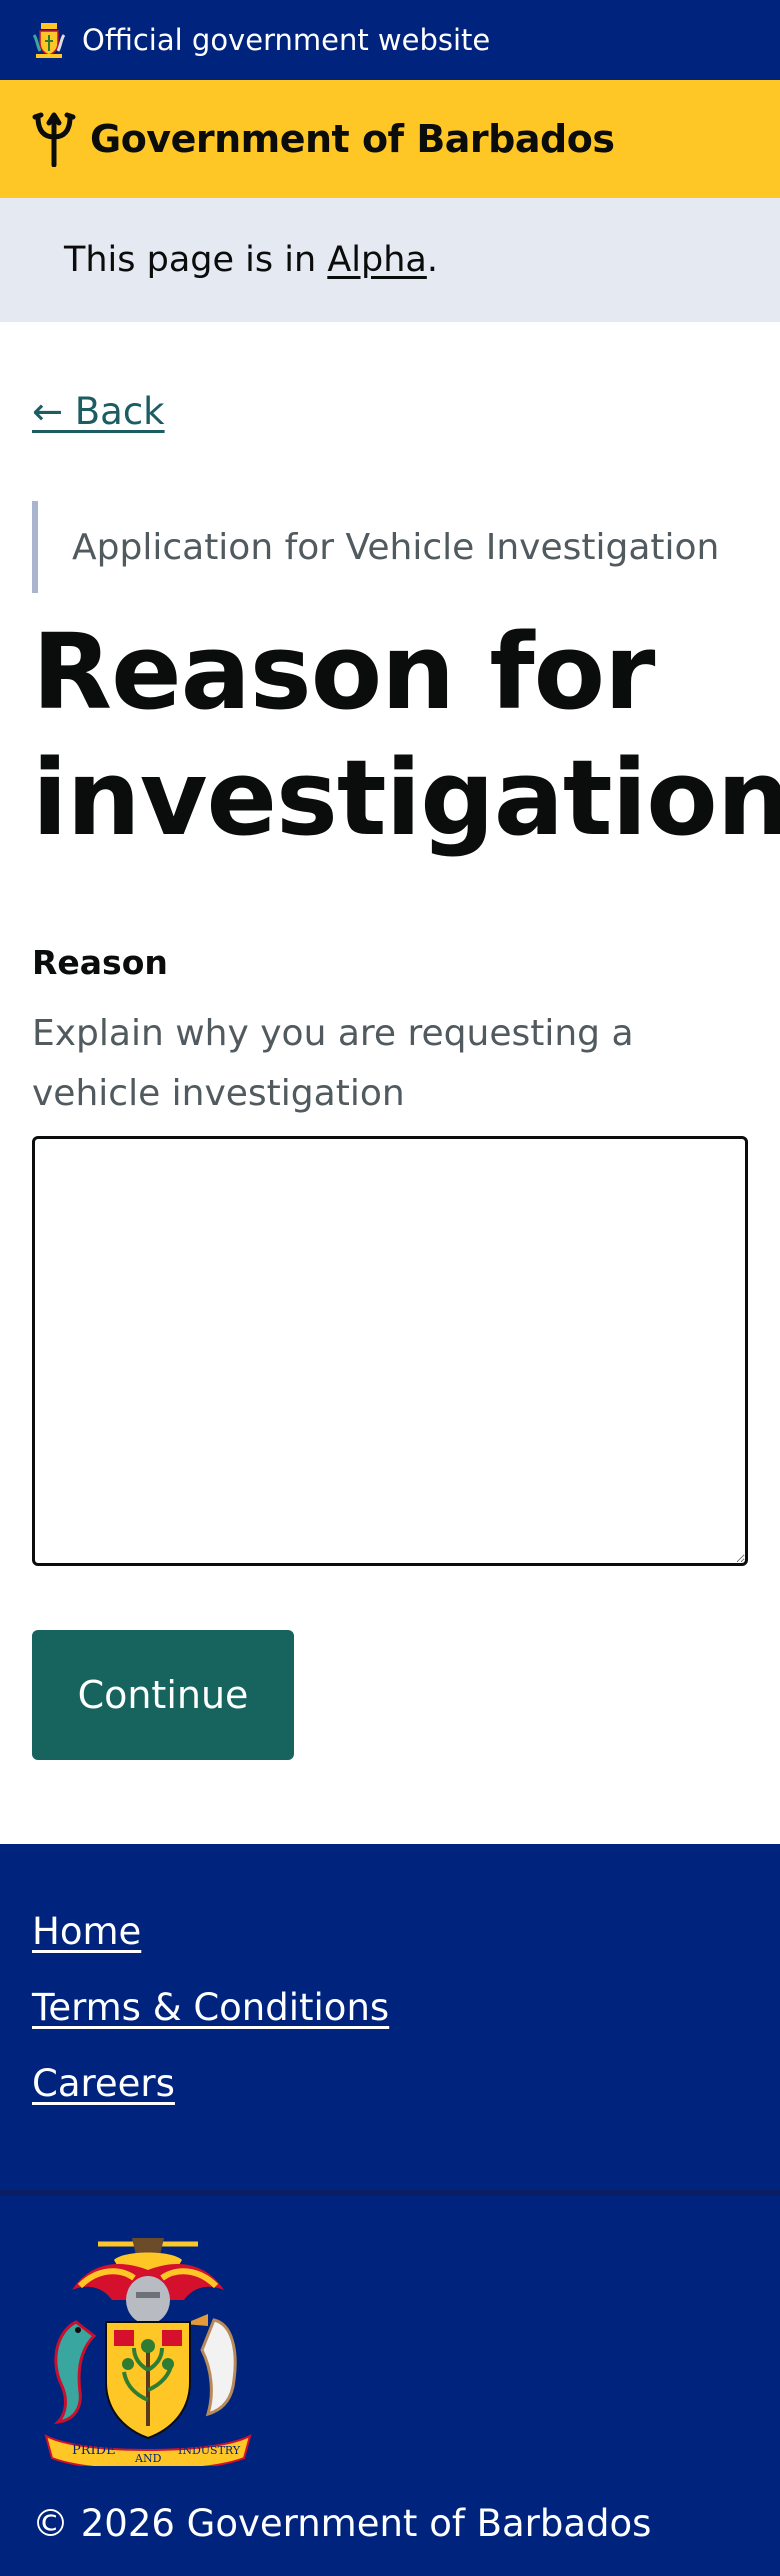 This screenshot has width=780, height=2576. I want to click on continue-button: Continue, so click(163, 1695).